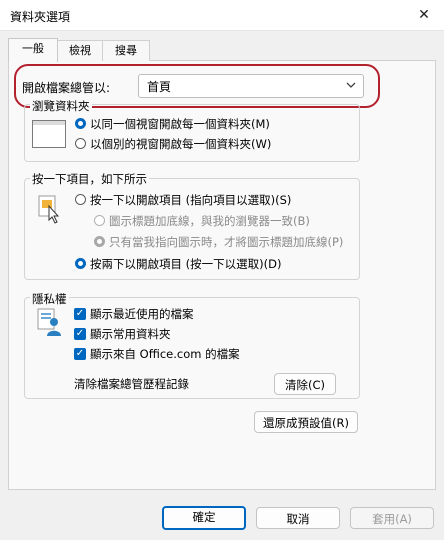  What do you see at coordinates (49, 299) in the screenshot?
I see `privacy-legend: 隱私權` at bounding box center [49, 299].